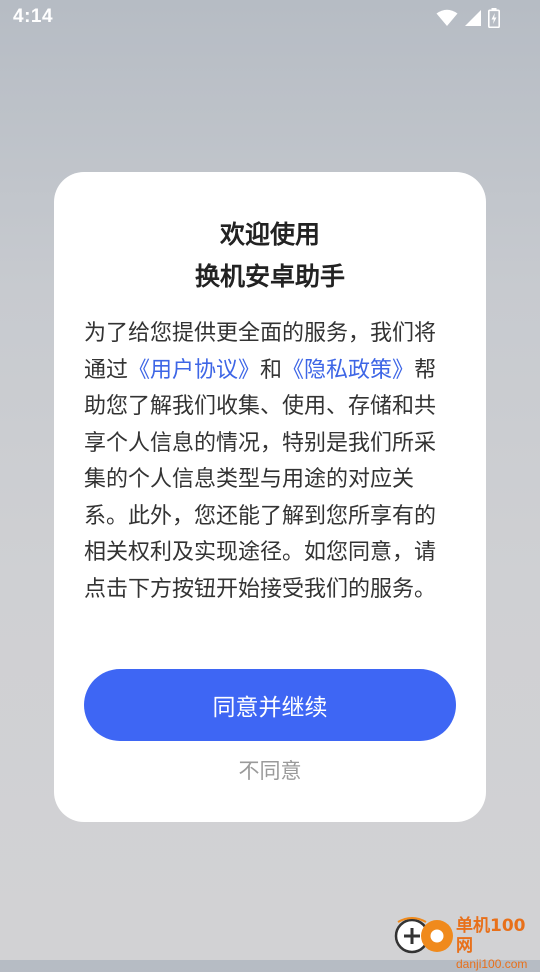 This screenshot has height=972, width=540. What do you see at coordinates (269, 276) in the screenshot?
I see `dialog-title-line2: 换机安卓助手` at bounding box center [269, 276].